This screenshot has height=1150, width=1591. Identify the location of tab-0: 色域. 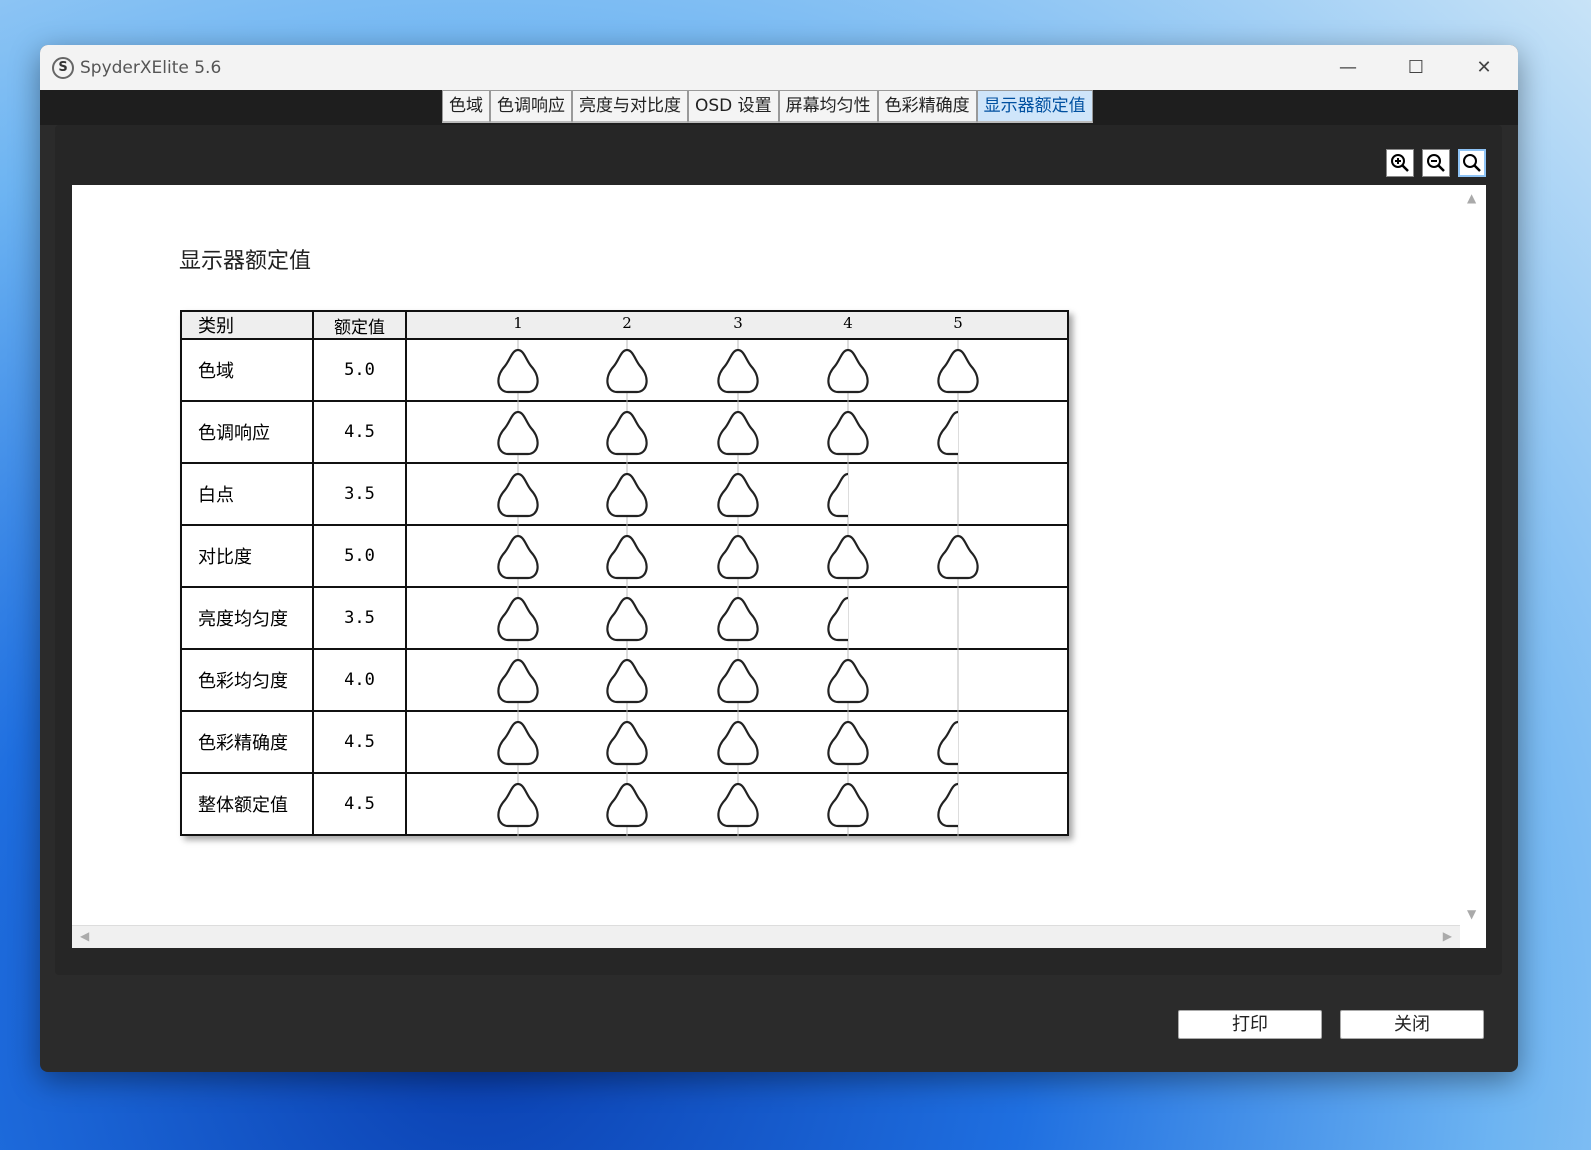
(466, 106).